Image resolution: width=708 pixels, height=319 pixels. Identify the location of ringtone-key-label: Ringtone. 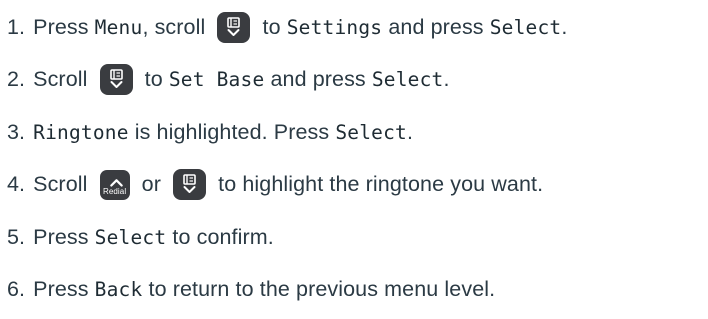
(81, 132).